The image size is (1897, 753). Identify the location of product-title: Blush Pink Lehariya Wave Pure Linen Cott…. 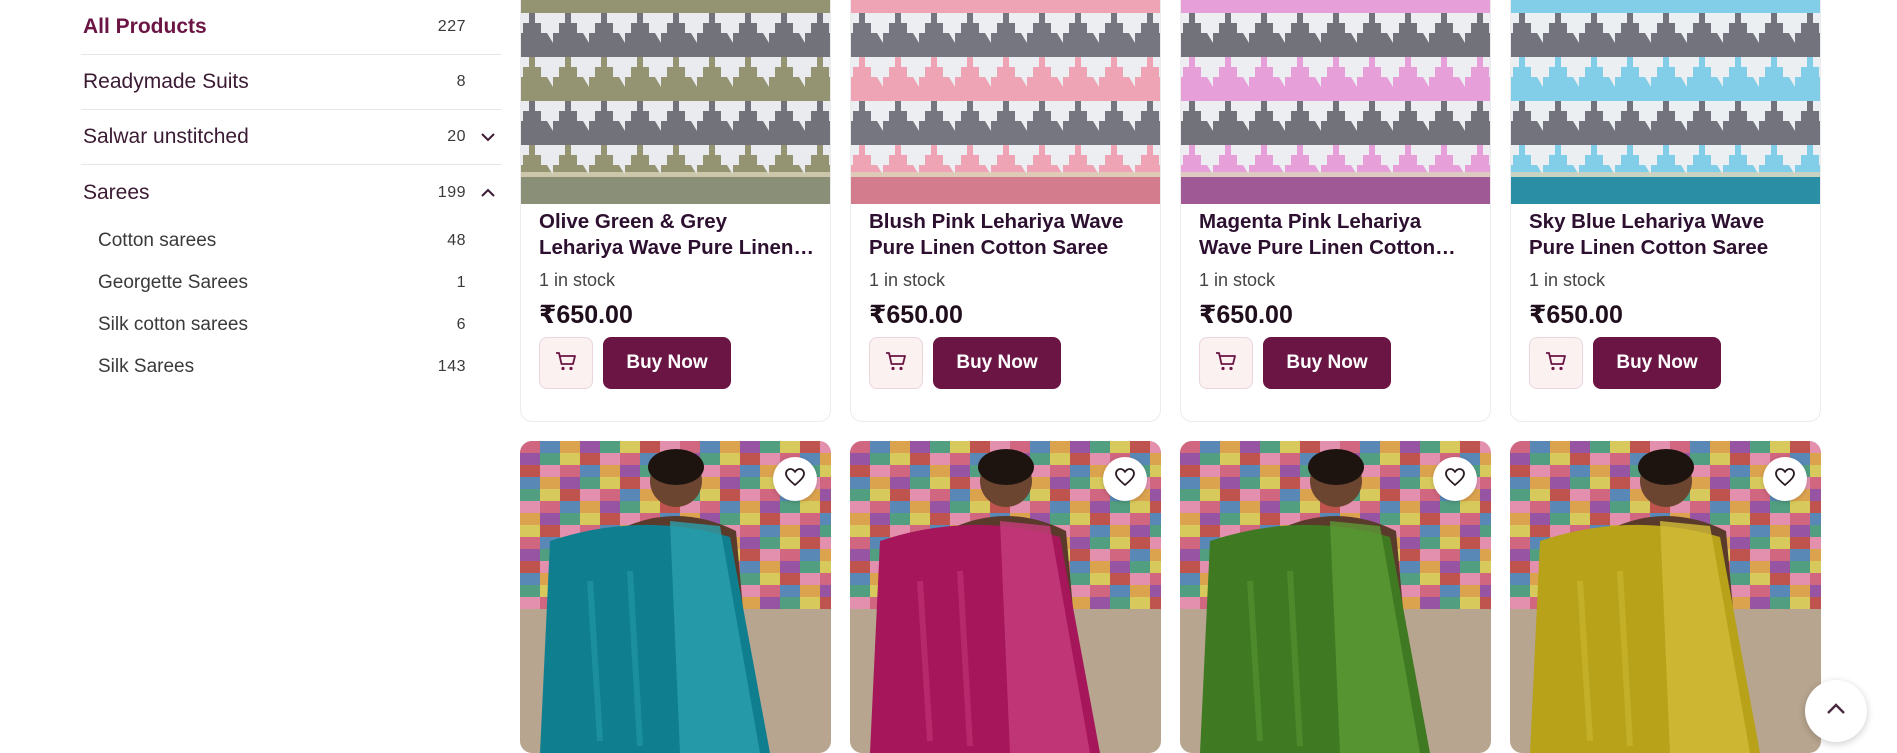
(1007, 235).